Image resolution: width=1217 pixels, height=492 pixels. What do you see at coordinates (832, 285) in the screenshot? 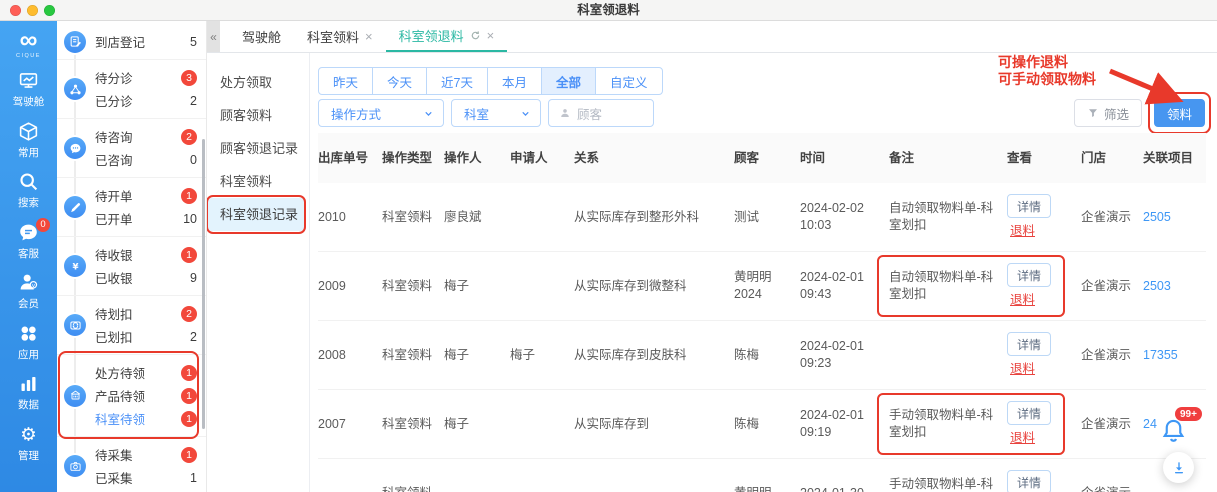
I see `cell-time: 2024-02-01 09:43` at bounding box center [832, 285].